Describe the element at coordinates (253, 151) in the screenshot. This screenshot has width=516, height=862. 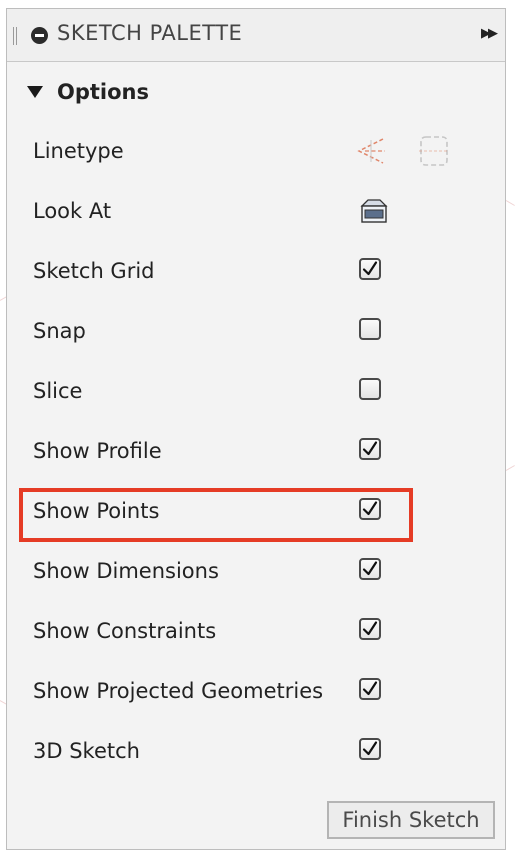
I see `row-linetype: Linetype` at that location.